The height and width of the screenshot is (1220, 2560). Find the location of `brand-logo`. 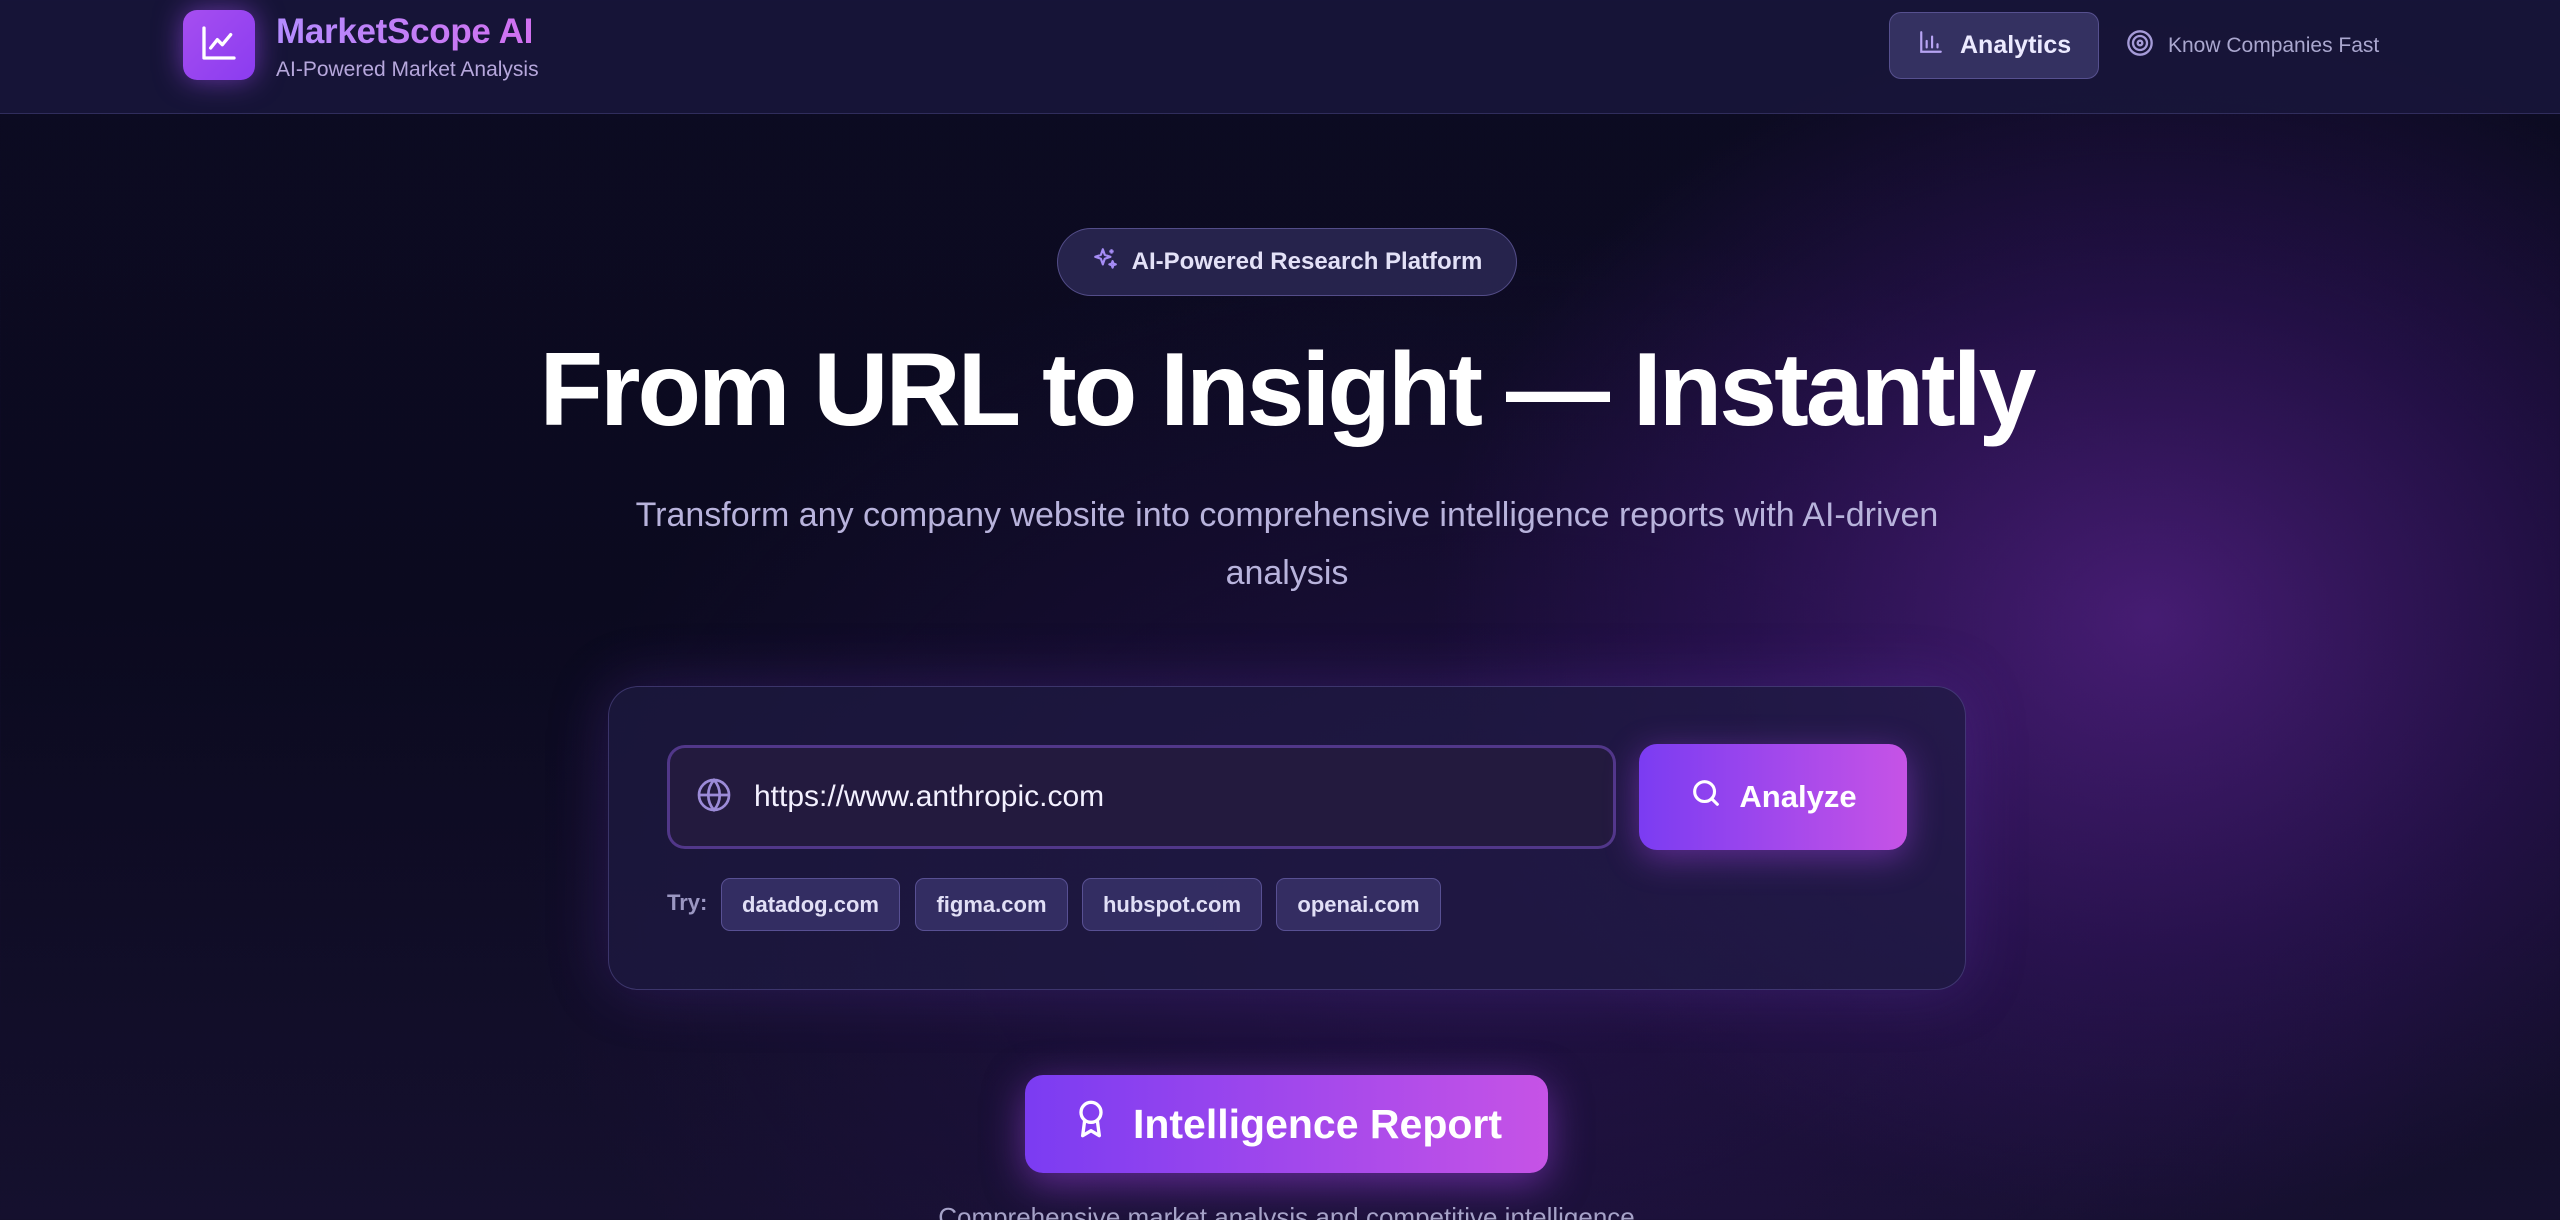

brand-logo is located at coordinates (219, 45).